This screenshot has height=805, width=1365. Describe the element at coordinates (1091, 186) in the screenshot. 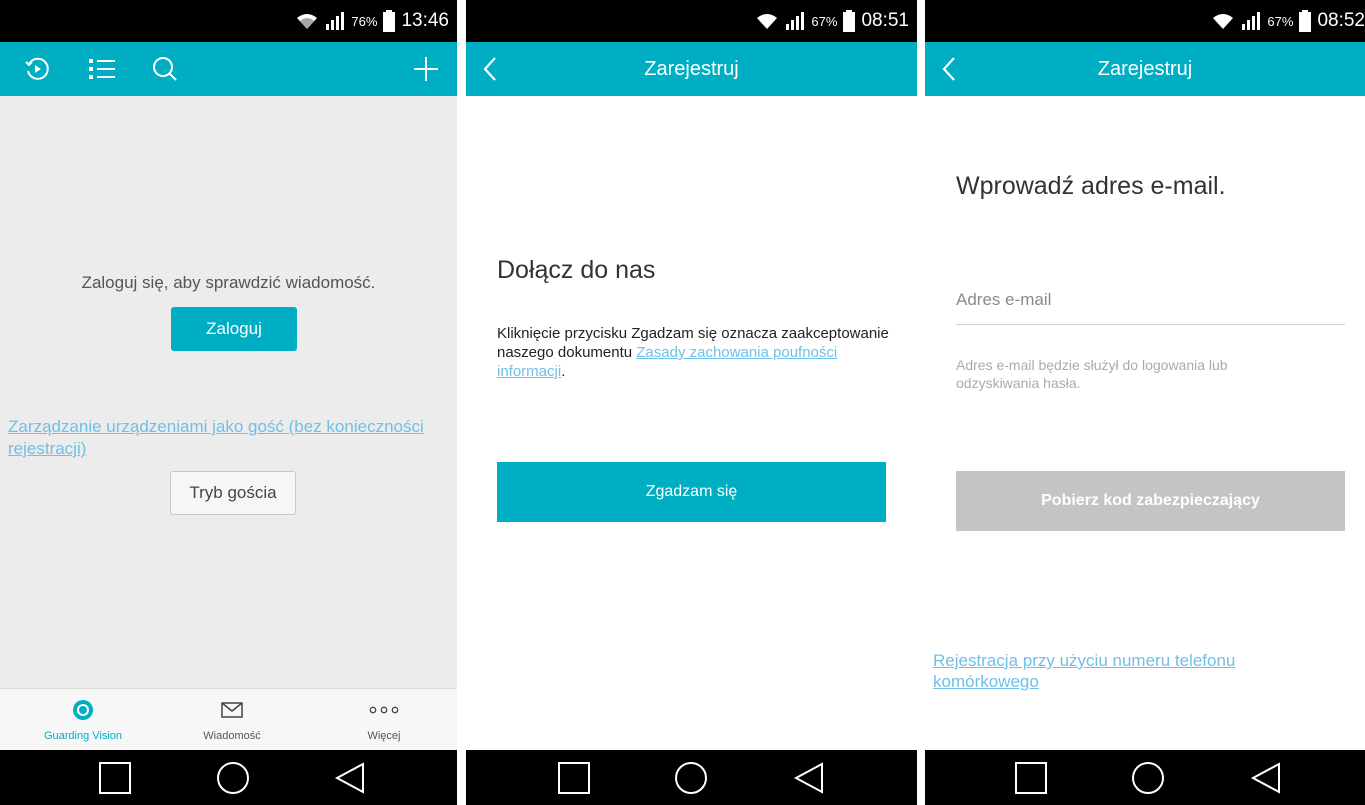

I see `email-heading: Wprowadź adres e-mail.` at that location.